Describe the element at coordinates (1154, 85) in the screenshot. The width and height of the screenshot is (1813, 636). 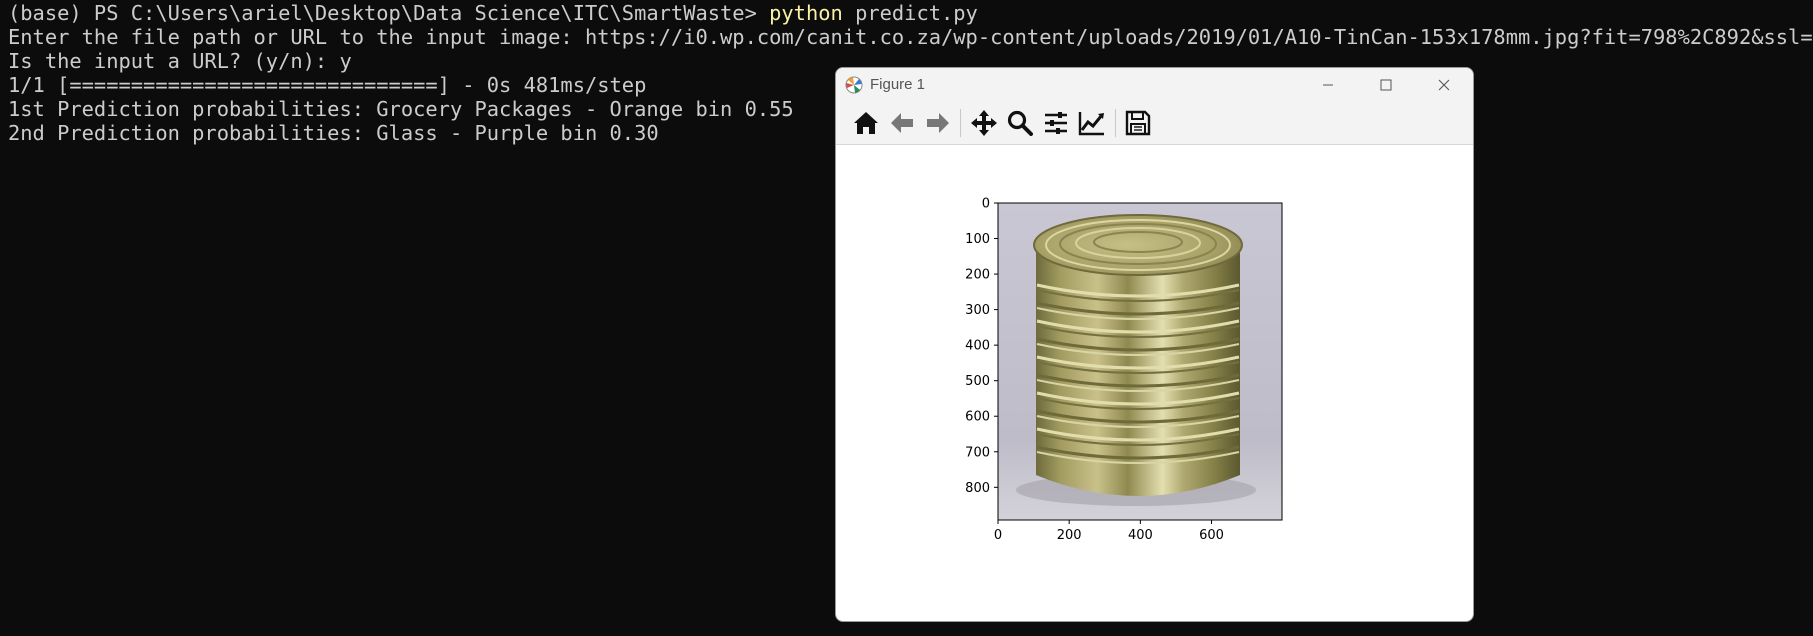
I see `window-titlebar: Figure 1` at that location.